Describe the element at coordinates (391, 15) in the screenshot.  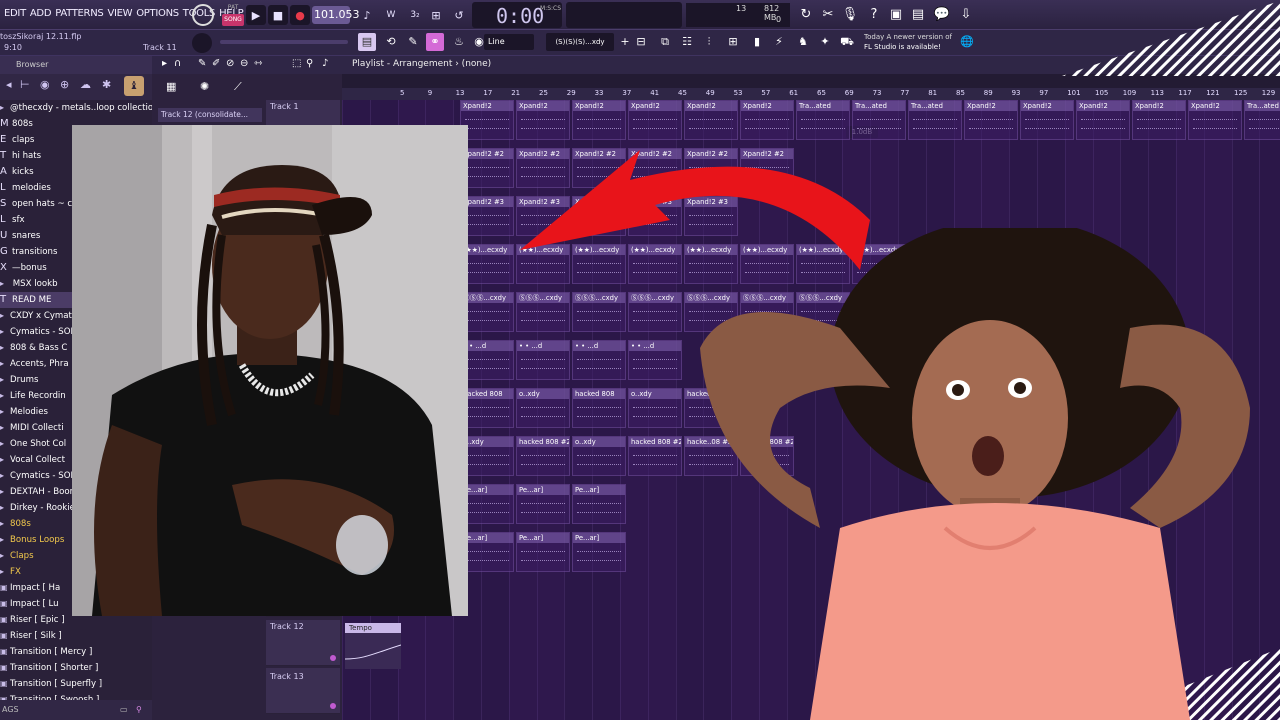
I see `wait-input-icon: W` at that location.